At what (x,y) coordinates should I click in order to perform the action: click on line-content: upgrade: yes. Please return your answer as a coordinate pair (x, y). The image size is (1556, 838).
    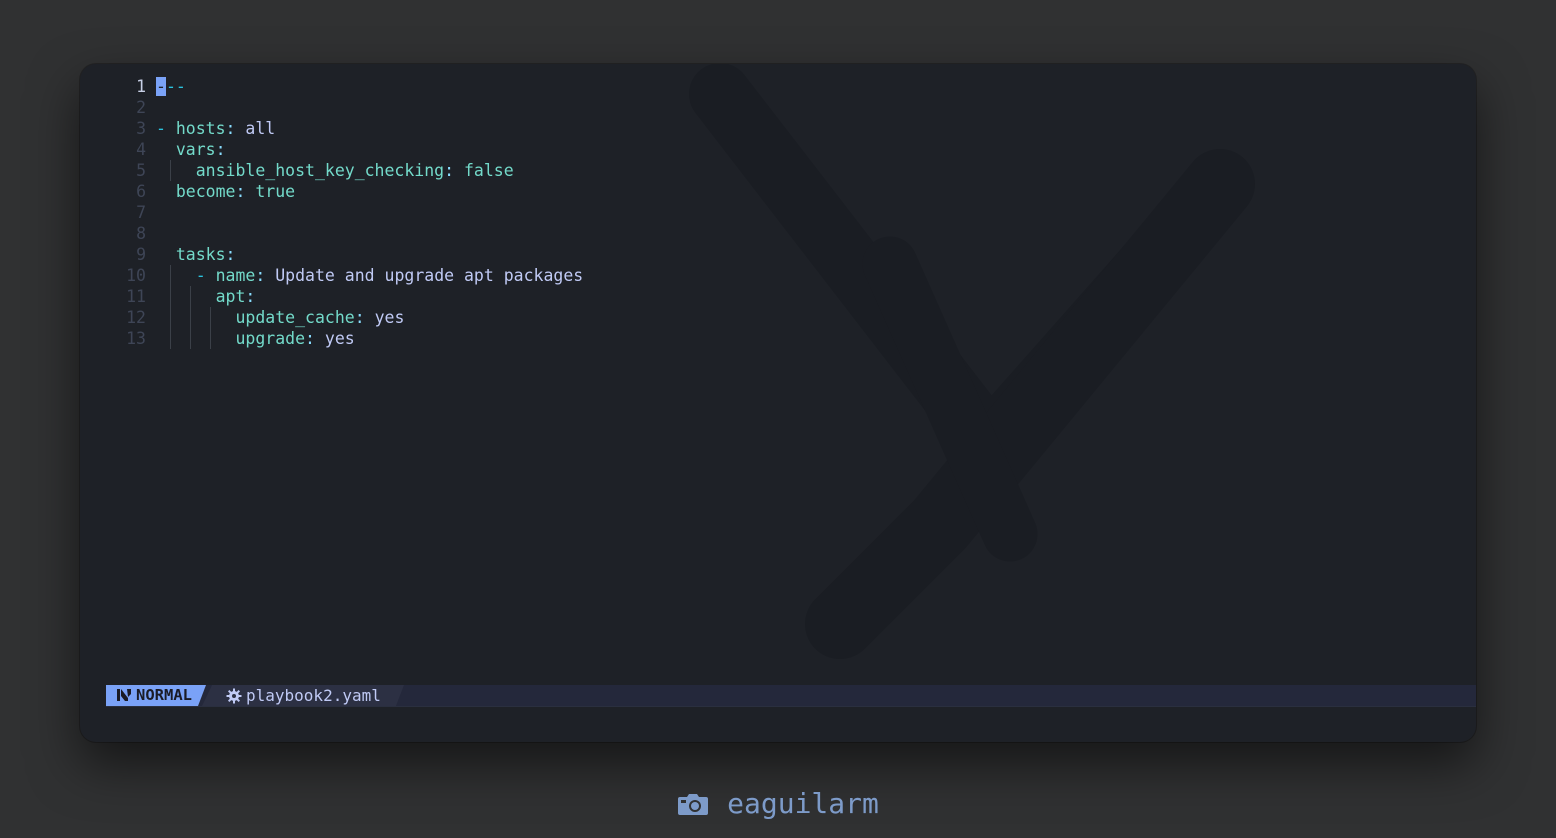
    Looking at the image, I should click on (255, 338).